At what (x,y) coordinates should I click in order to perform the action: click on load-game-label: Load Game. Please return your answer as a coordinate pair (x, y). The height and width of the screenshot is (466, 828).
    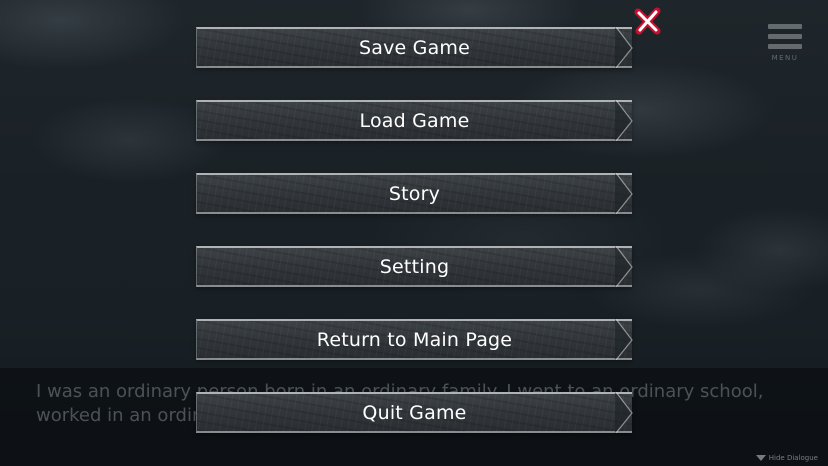
    Looking at the image, I should click on (414, 120).